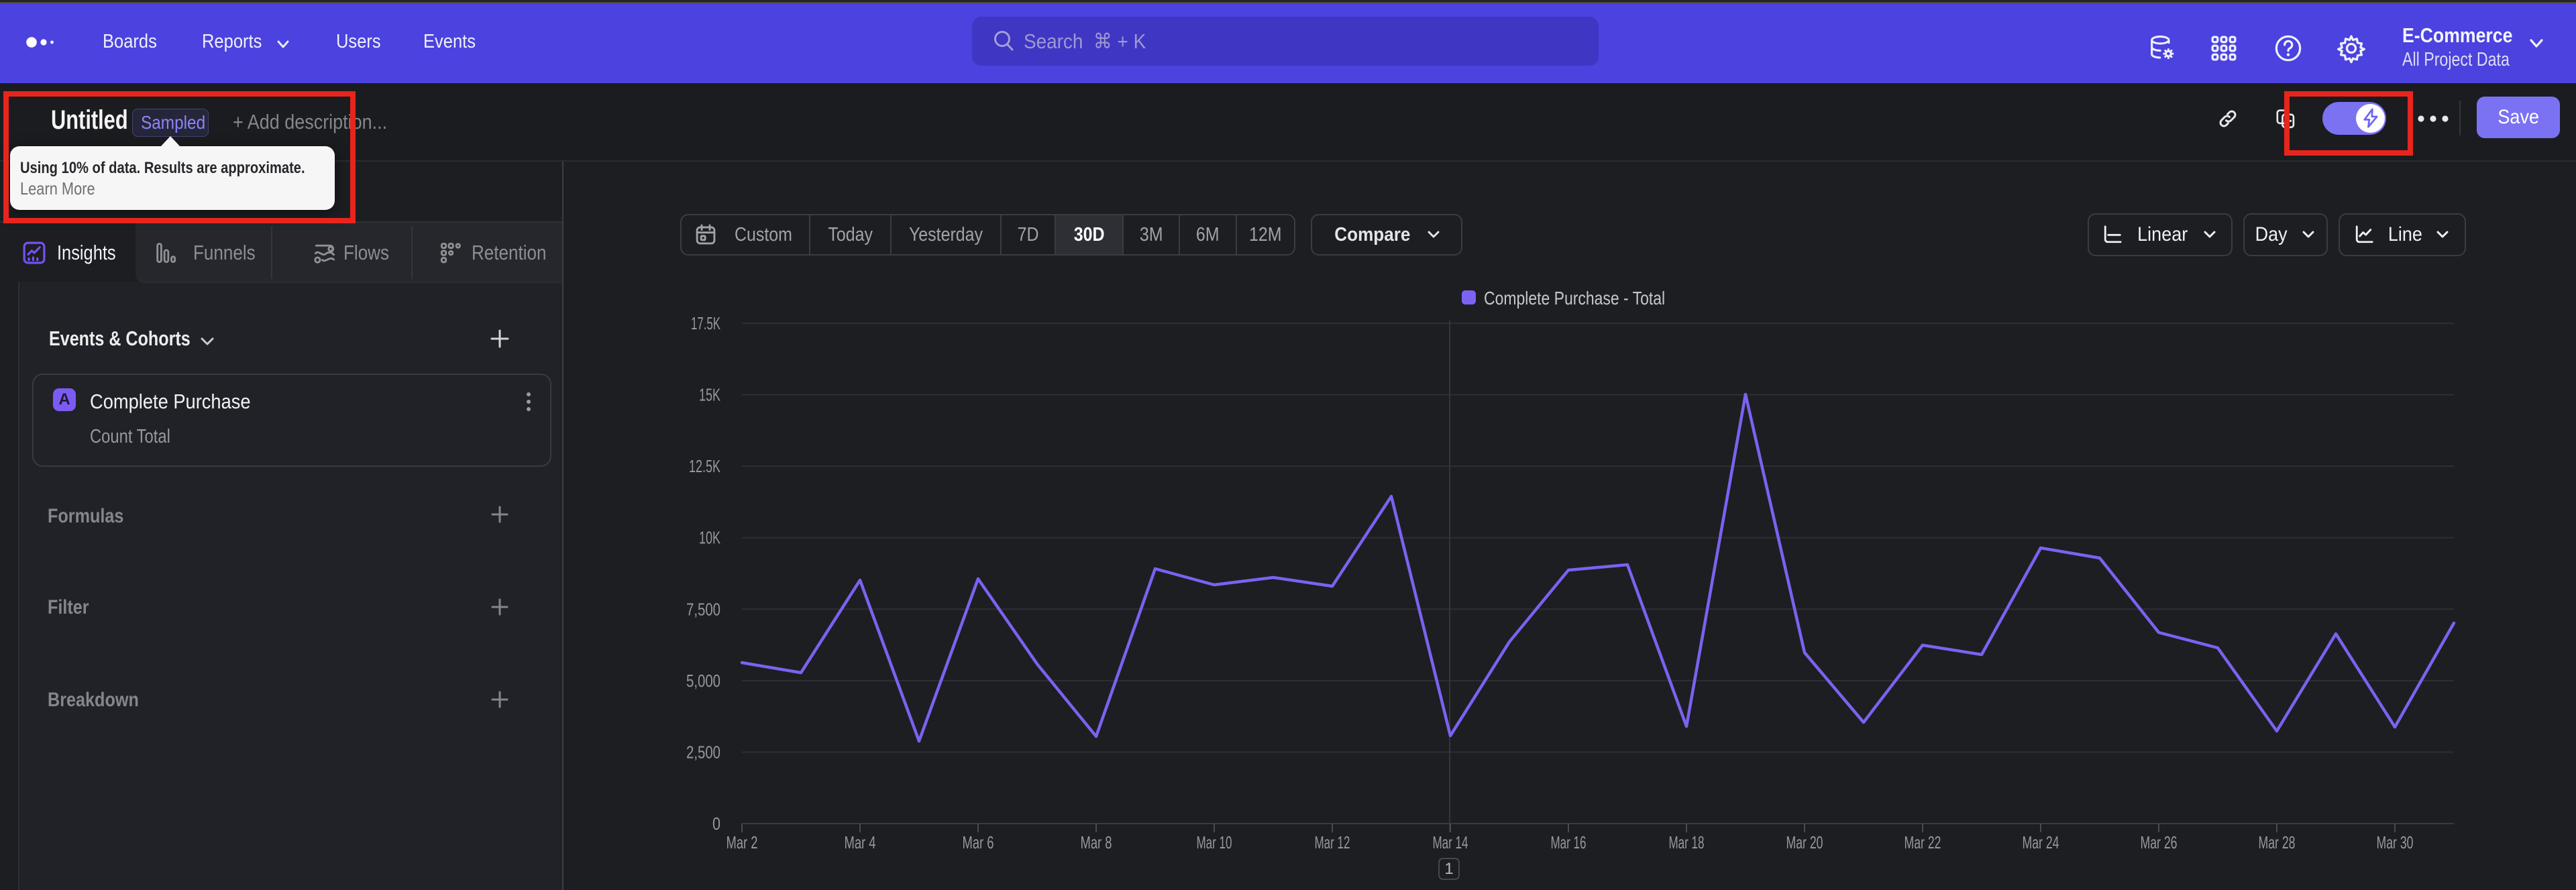 The image size is (2576, 890). Describe the element at coordinates (742, 842) in the screenshot. I see `svg-text: Mar 2` at that location.